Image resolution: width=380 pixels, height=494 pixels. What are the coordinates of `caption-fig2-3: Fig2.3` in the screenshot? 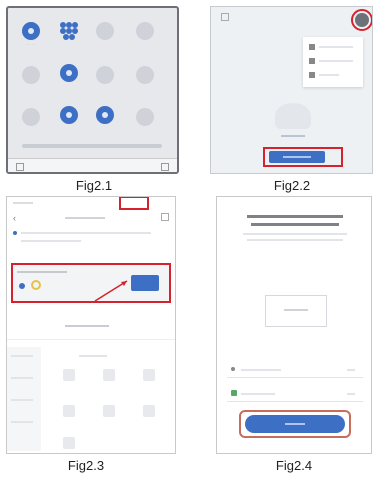 It's located at (86, 465).